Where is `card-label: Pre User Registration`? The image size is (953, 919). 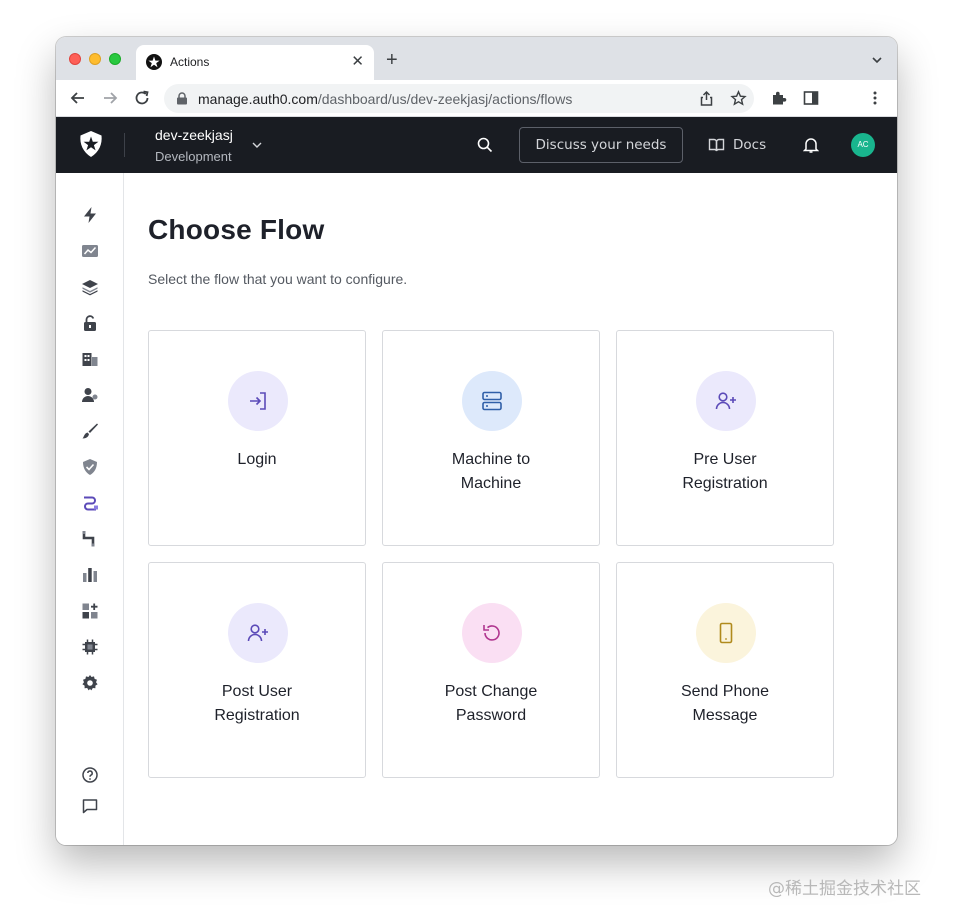
card-label: Pre User Registration is located at coordinates (725, 471).